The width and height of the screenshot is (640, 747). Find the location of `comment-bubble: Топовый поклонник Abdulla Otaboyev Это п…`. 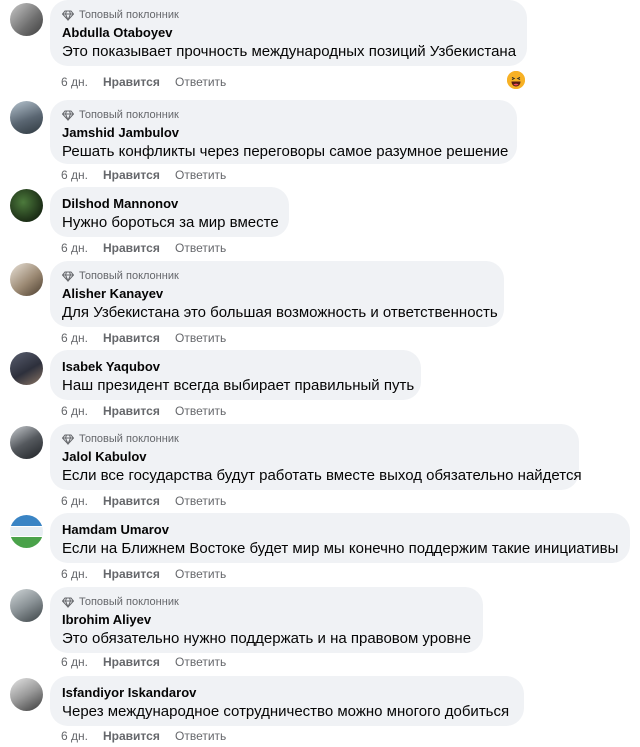

comment-bubble: Топовый поклонник Abdulla Otaboyev Это п… is located at coordinates (288, 33).